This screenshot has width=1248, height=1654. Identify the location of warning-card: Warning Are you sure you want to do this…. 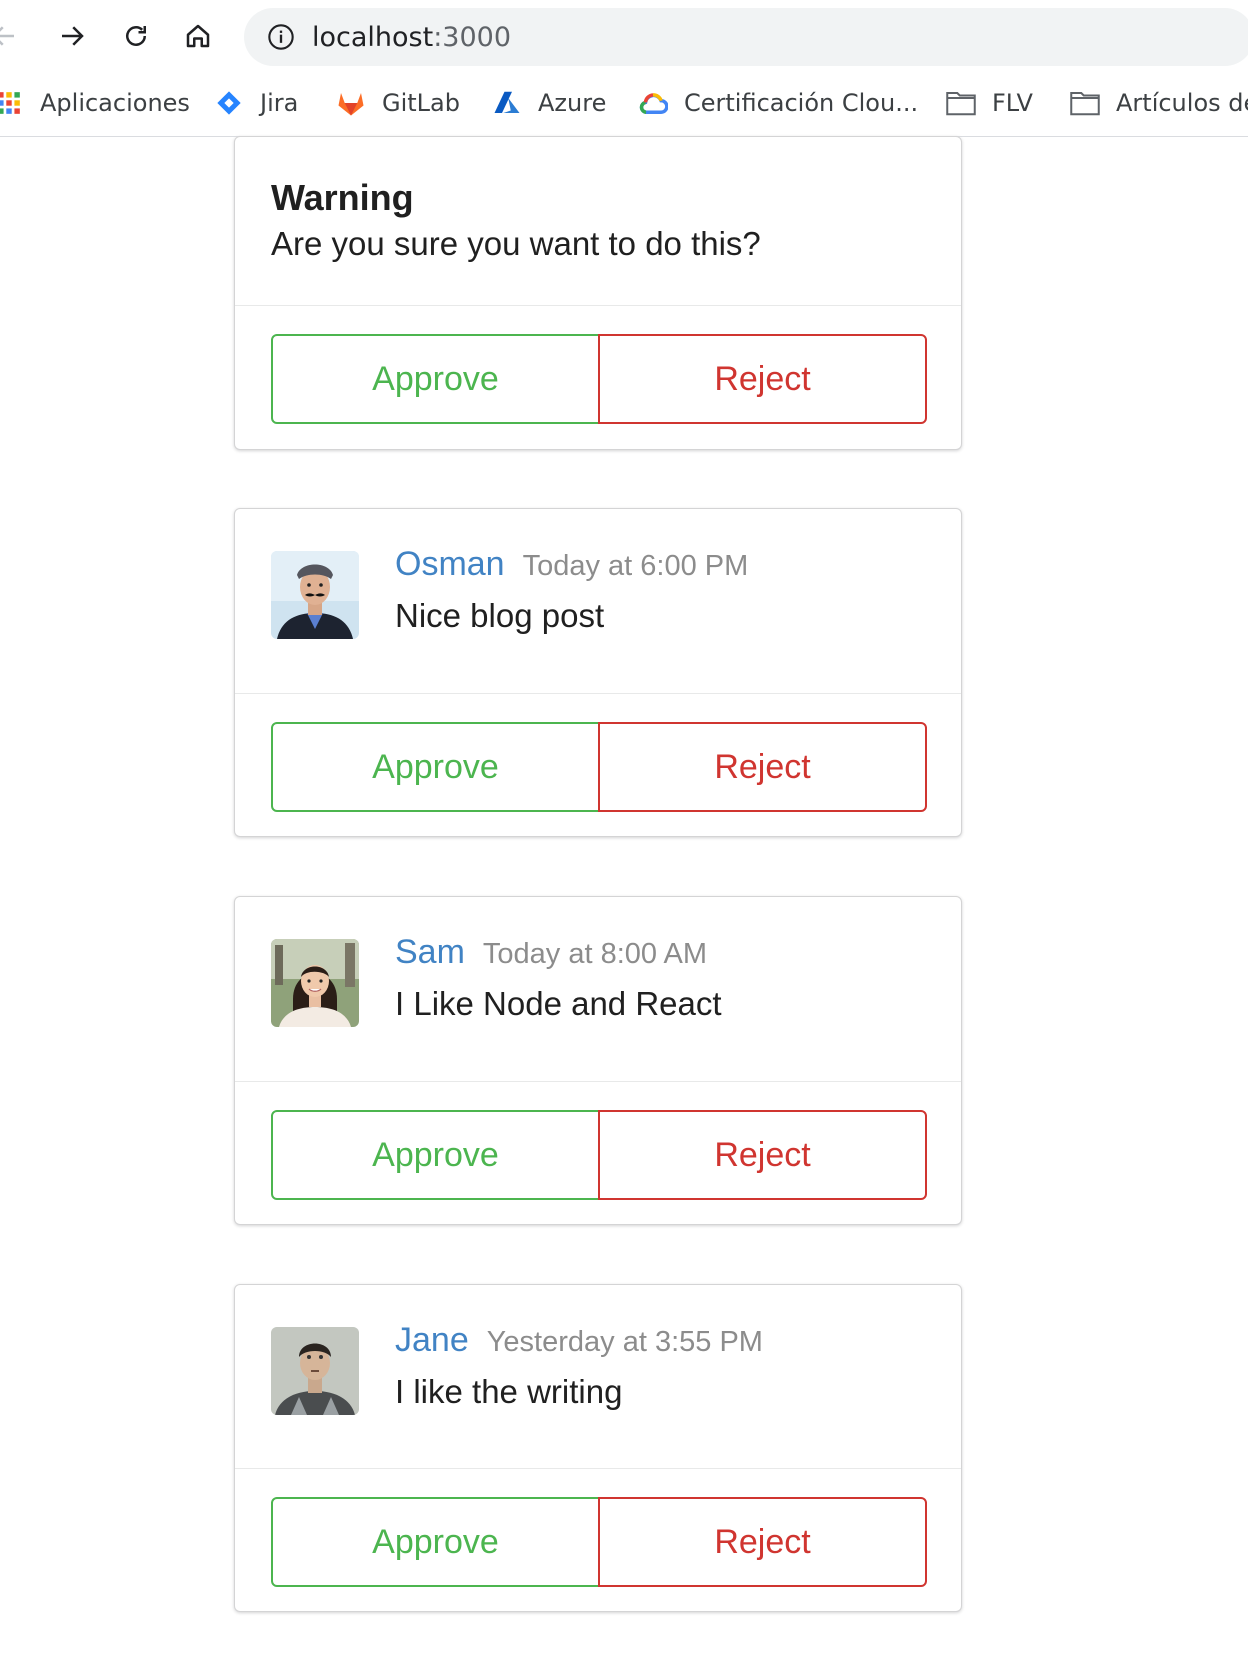
(598, 293).